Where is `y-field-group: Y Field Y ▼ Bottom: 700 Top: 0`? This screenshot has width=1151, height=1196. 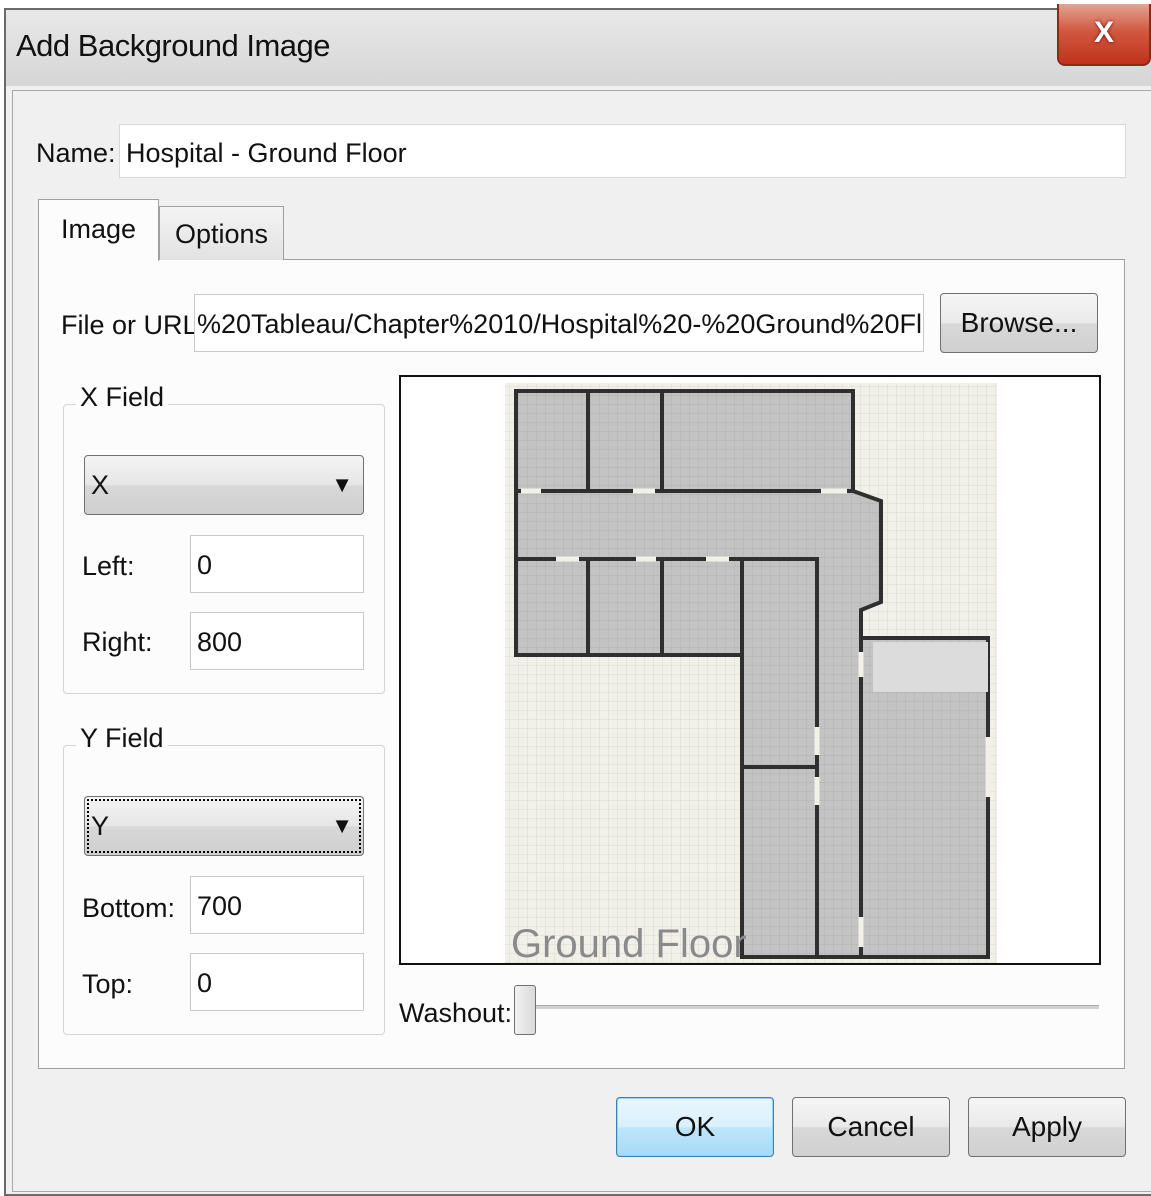
y-field-group: Y Field Y ▼ Bottom: 700 Top: 0 is located at coordinates (224, 879).